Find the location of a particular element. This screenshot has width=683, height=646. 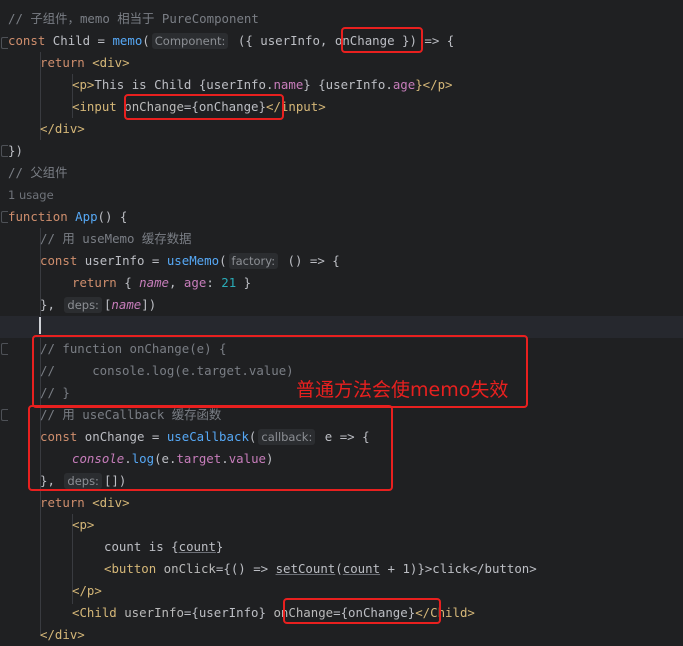

code-text: } {userInfo. is located at coordinates (348, 84).